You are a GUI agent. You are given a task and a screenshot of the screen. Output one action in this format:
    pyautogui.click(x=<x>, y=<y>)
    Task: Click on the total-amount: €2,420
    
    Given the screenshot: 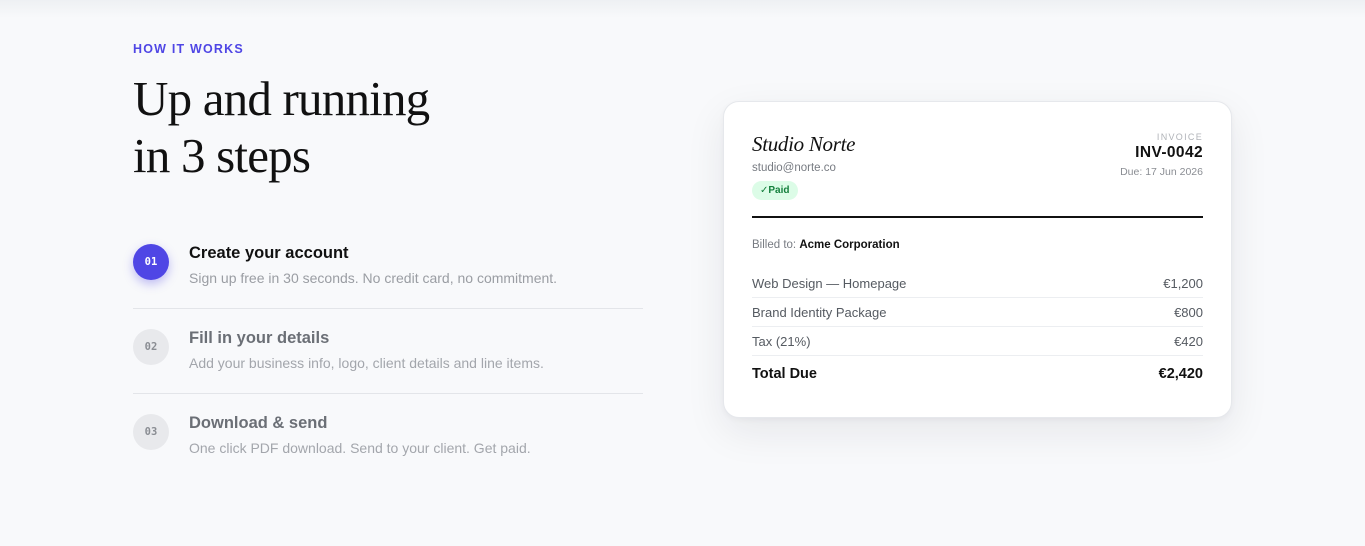 What is the action you would take?
    pyautogui.click(x=1180, y=374)
    